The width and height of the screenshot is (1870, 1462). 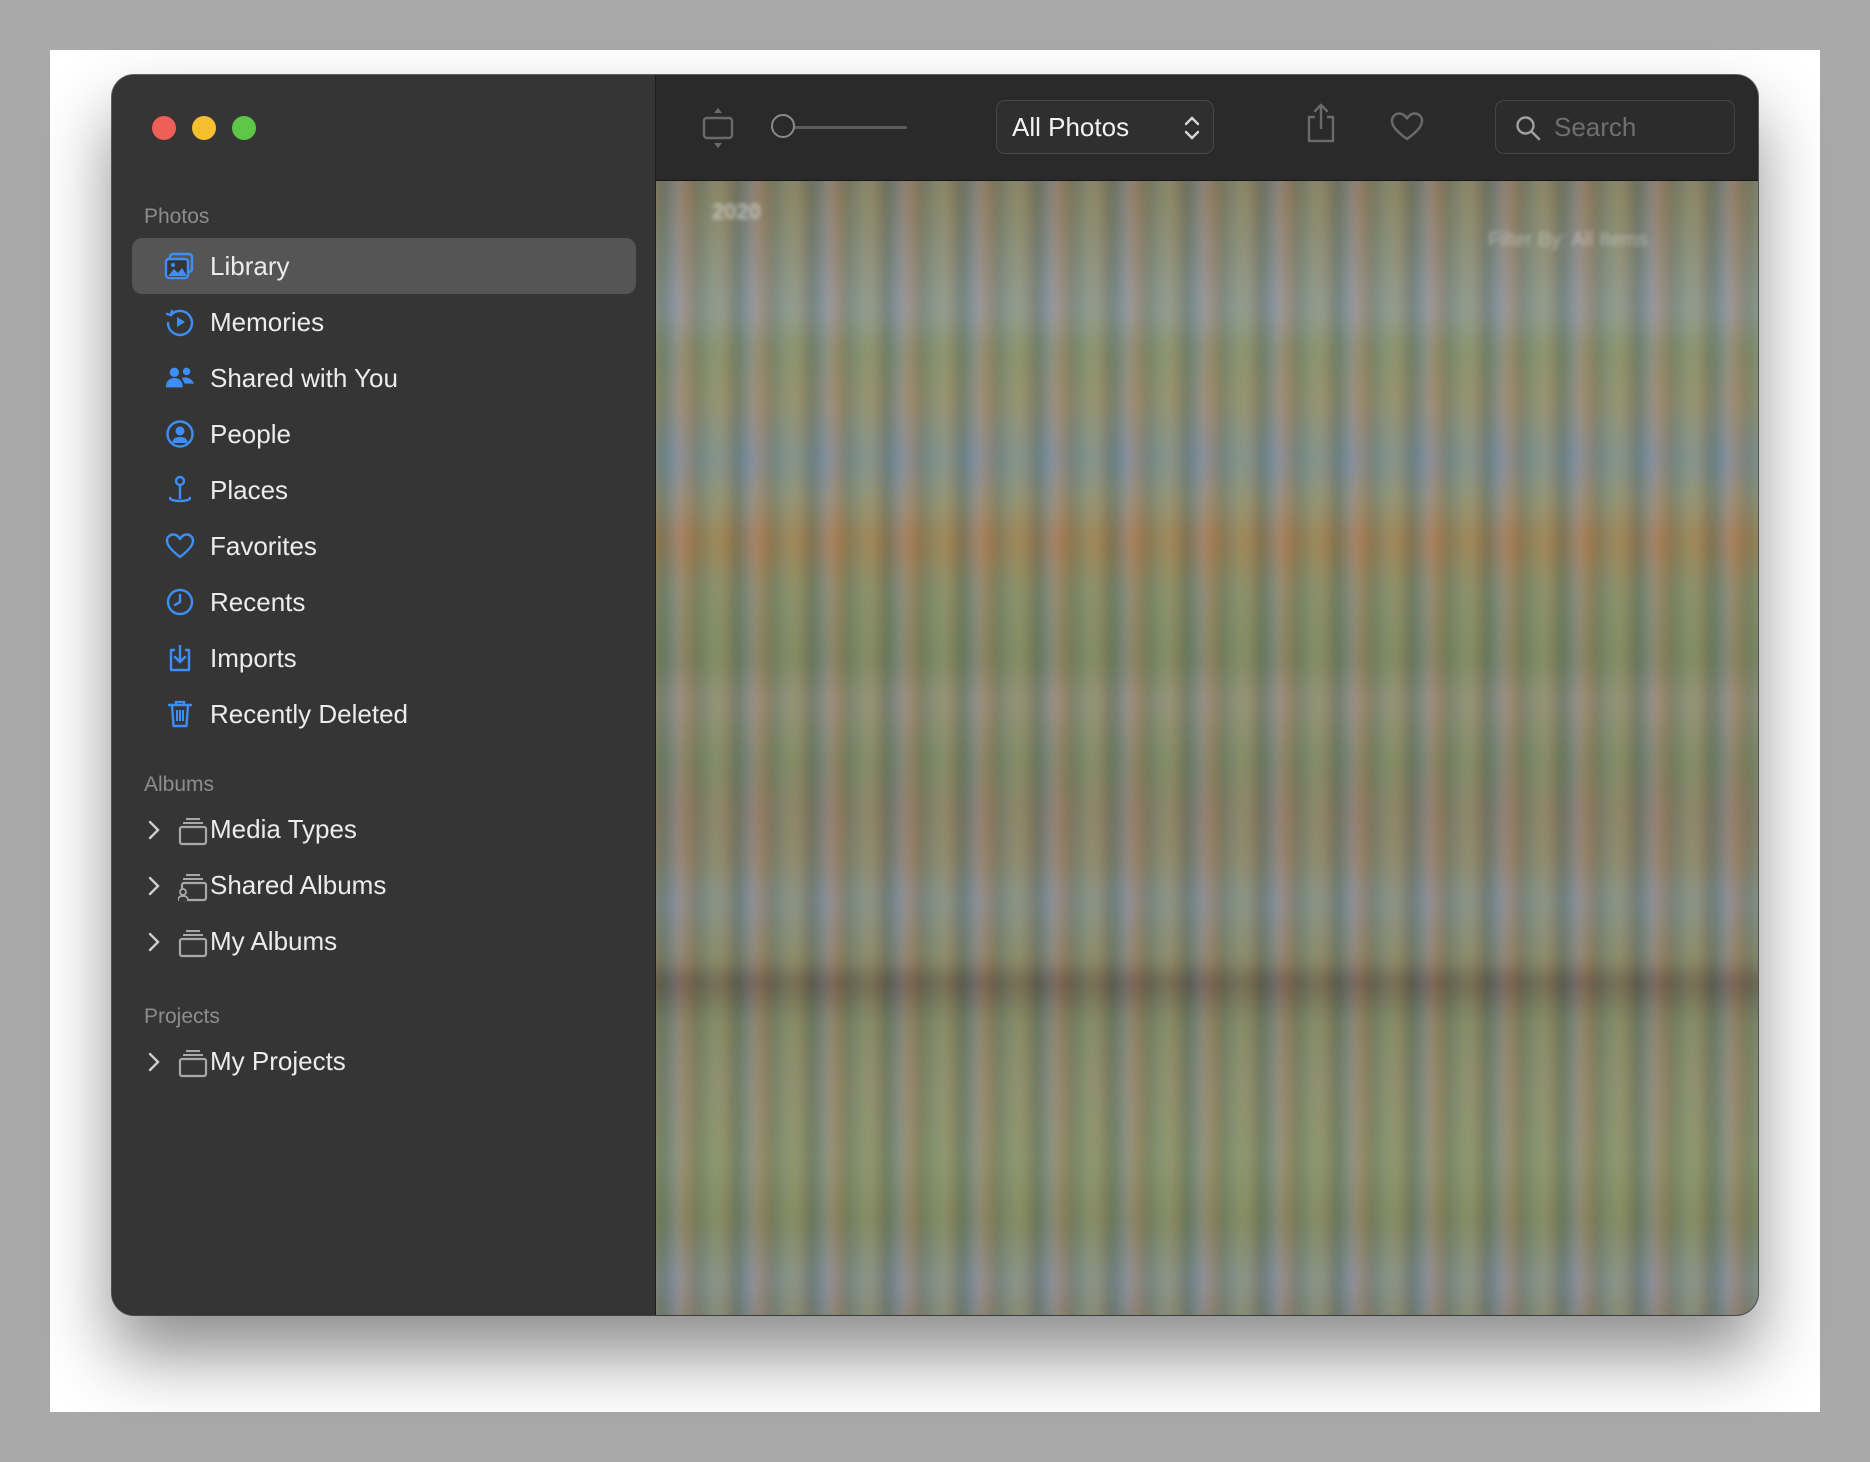 What do you see at coordinates (1321, 125) in the screenshot?
I see `share-icon` at bounding box center [1321, 125].